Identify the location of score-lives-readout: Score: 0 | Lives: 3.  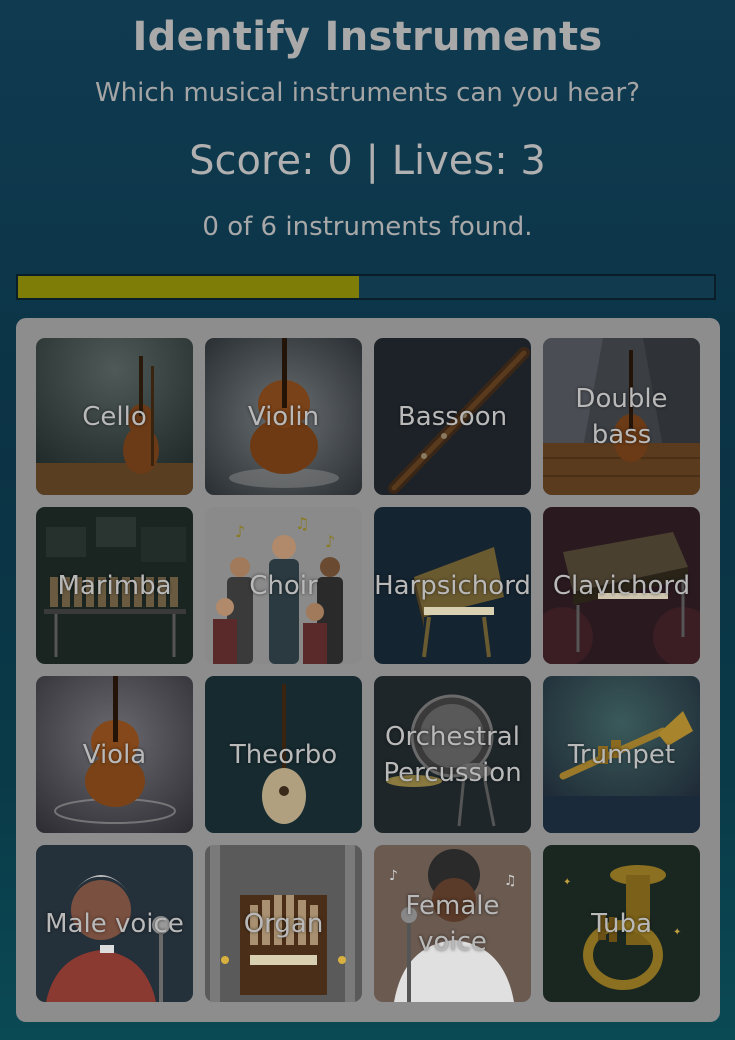
(367, 161).